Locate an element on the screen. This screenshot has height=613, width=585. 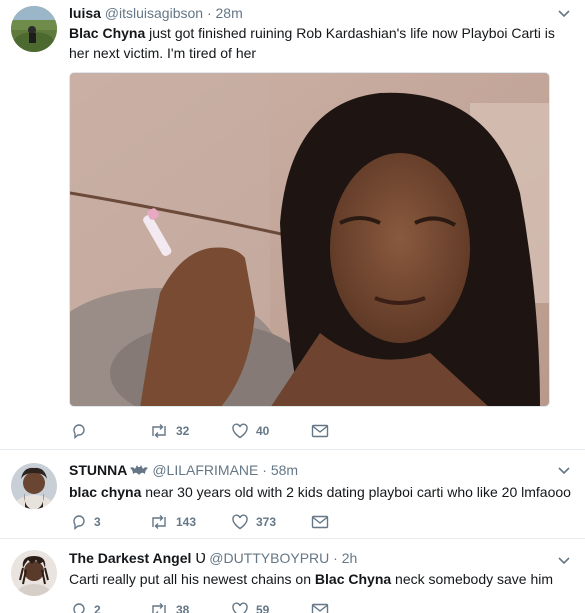
retweet-button: 38 is located at coordinates (169, 606).